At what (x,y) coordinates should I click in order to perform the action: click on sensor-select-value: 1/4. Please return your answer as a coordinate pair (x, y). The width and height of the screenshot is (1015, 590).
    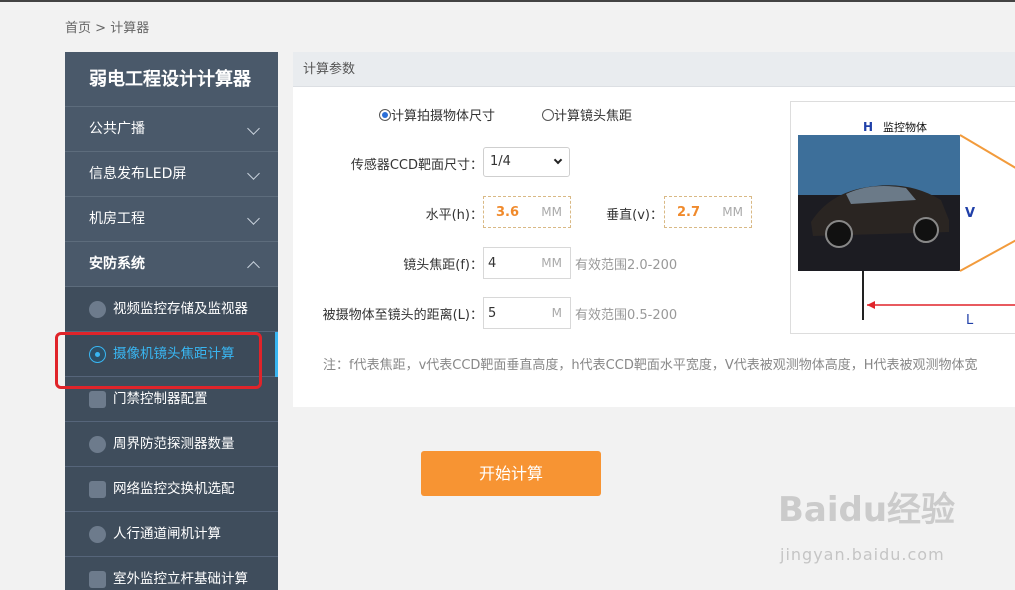
    Looking at the image, I should click on (500, 161).